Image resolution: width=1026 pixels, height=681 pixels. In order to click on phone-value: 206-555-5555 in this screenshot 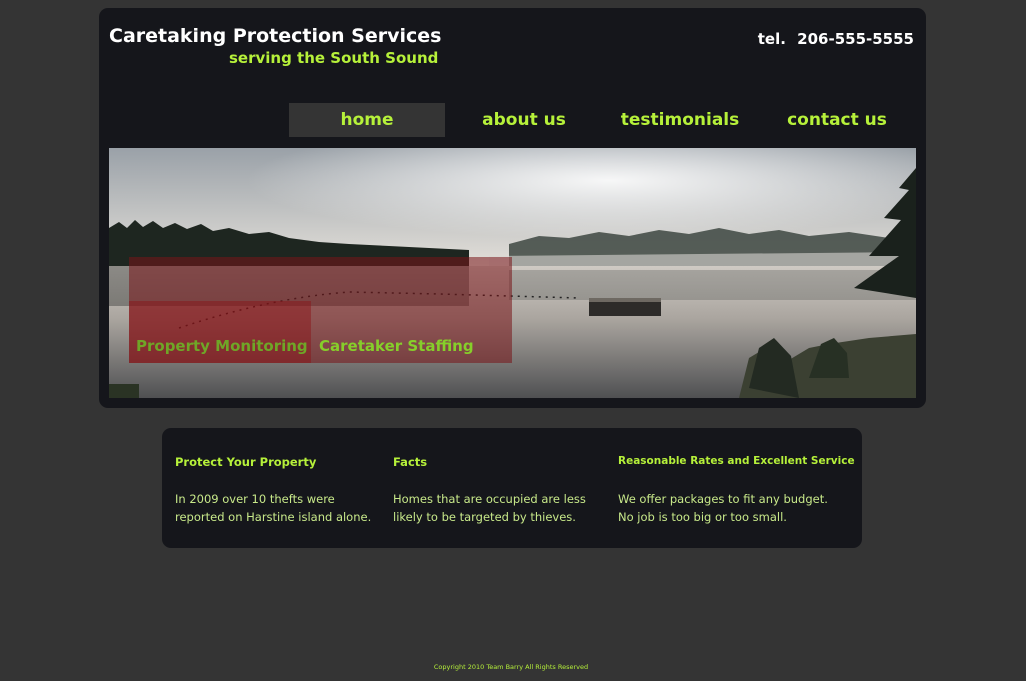, I will do `click(855, 39)`.